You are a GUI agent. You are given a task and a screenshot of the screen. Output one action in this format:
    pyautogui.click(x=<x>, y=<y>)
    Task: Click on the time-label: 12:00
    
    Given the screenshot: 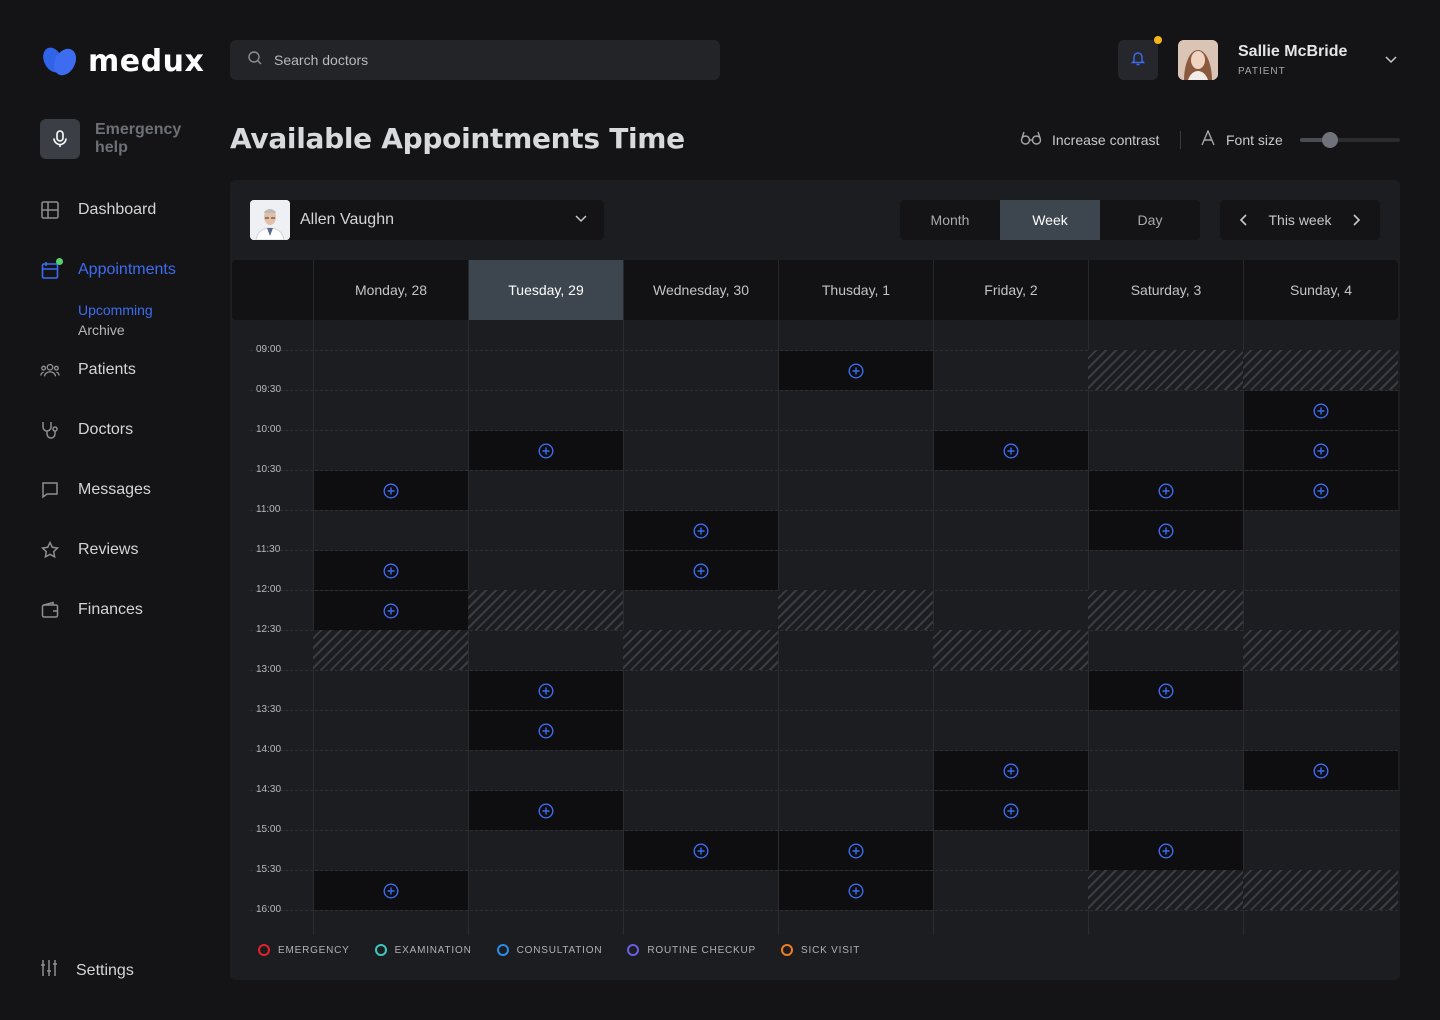 What is the action you would take?
    pyautogui.click(x=269, y=589)
    